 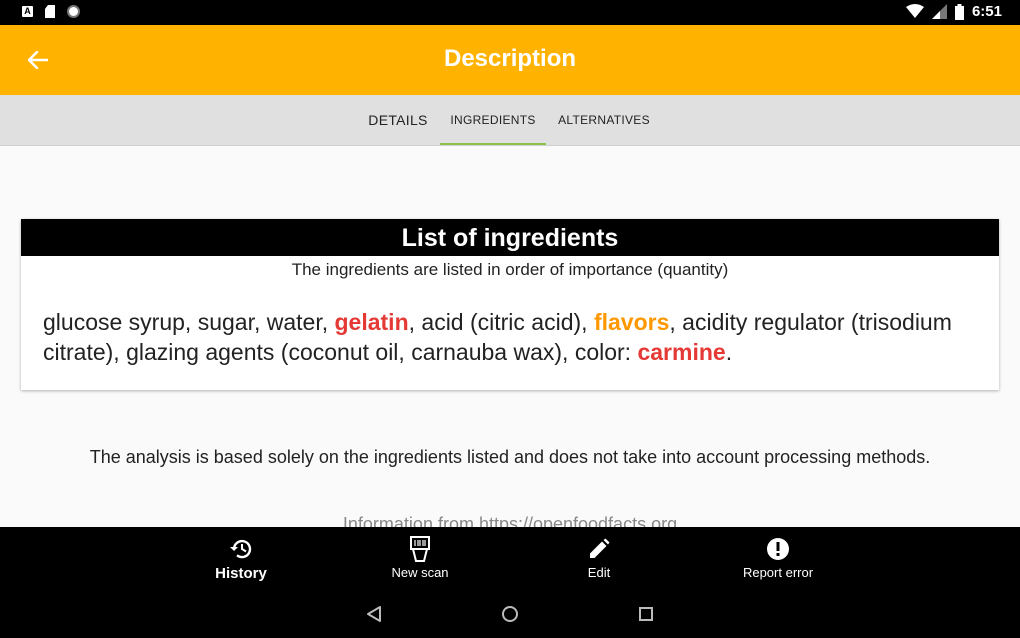 I want to click on tab-bar: DETAILS INGREDIENTS ALTERNATIVES, so click(x=510, y=120).